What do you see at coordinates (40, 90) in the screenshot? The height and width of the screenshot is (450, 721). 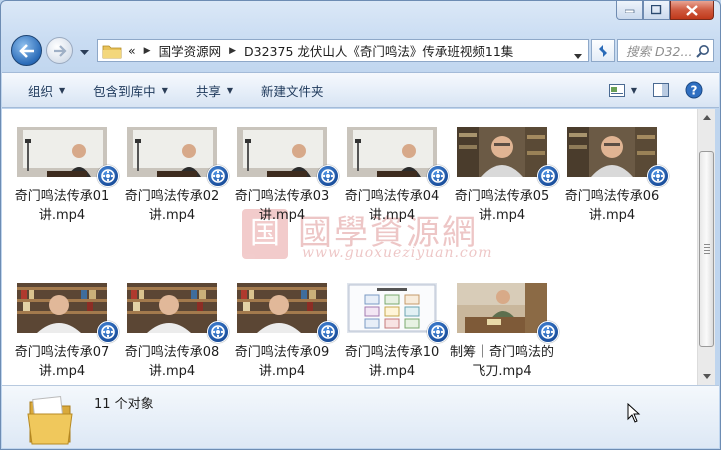 I see `organize-menu: 组织 ▼` at bounding box center [40, 90].